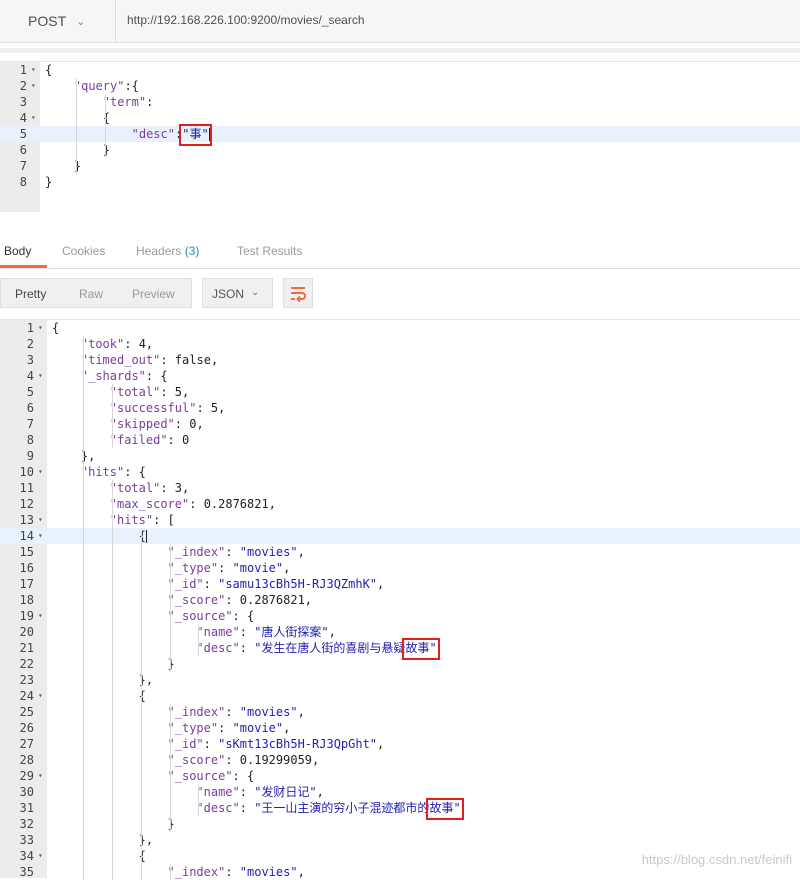  I want to click on code-line: 1 ▾ {, so click(400, 328).